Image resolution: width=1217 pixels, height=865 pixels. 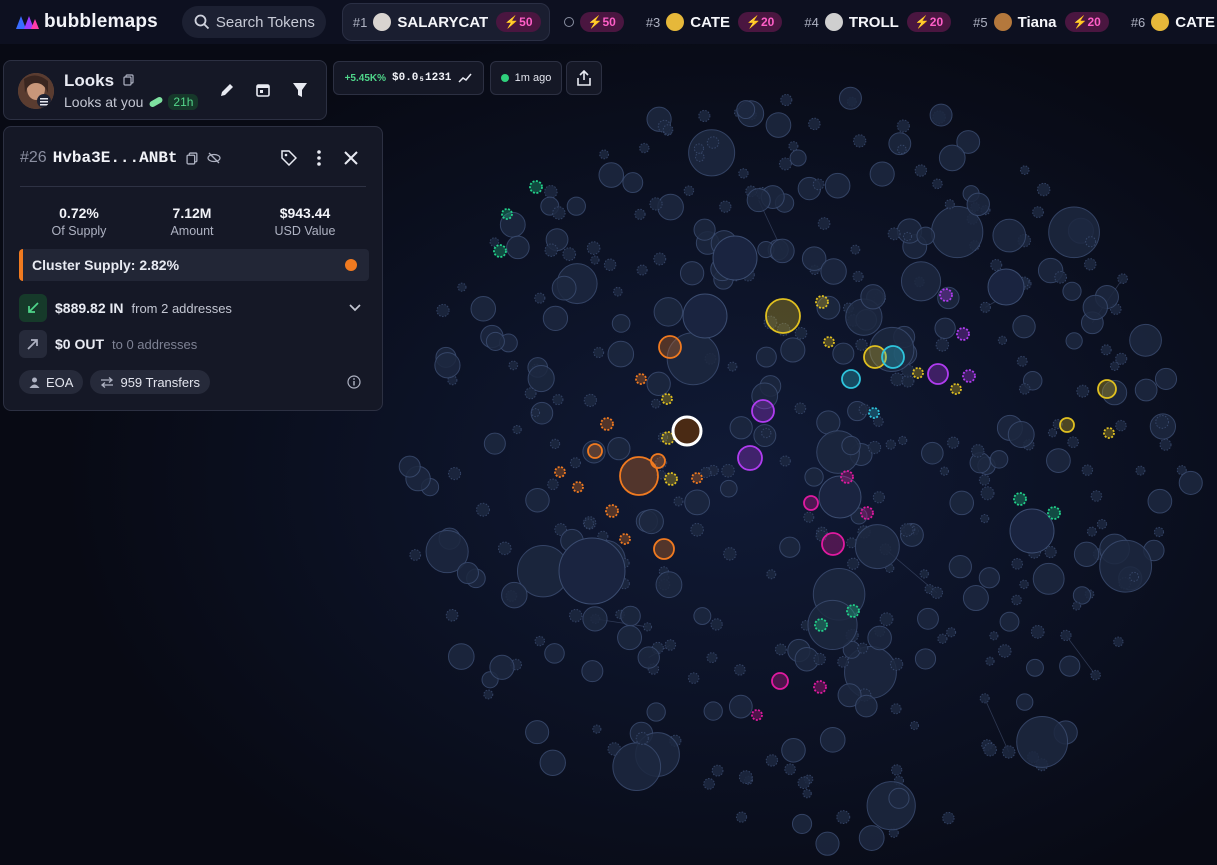 I want to click on trending-item: #5 Tiana ⚡ 20, so click(x=1040, y=22).